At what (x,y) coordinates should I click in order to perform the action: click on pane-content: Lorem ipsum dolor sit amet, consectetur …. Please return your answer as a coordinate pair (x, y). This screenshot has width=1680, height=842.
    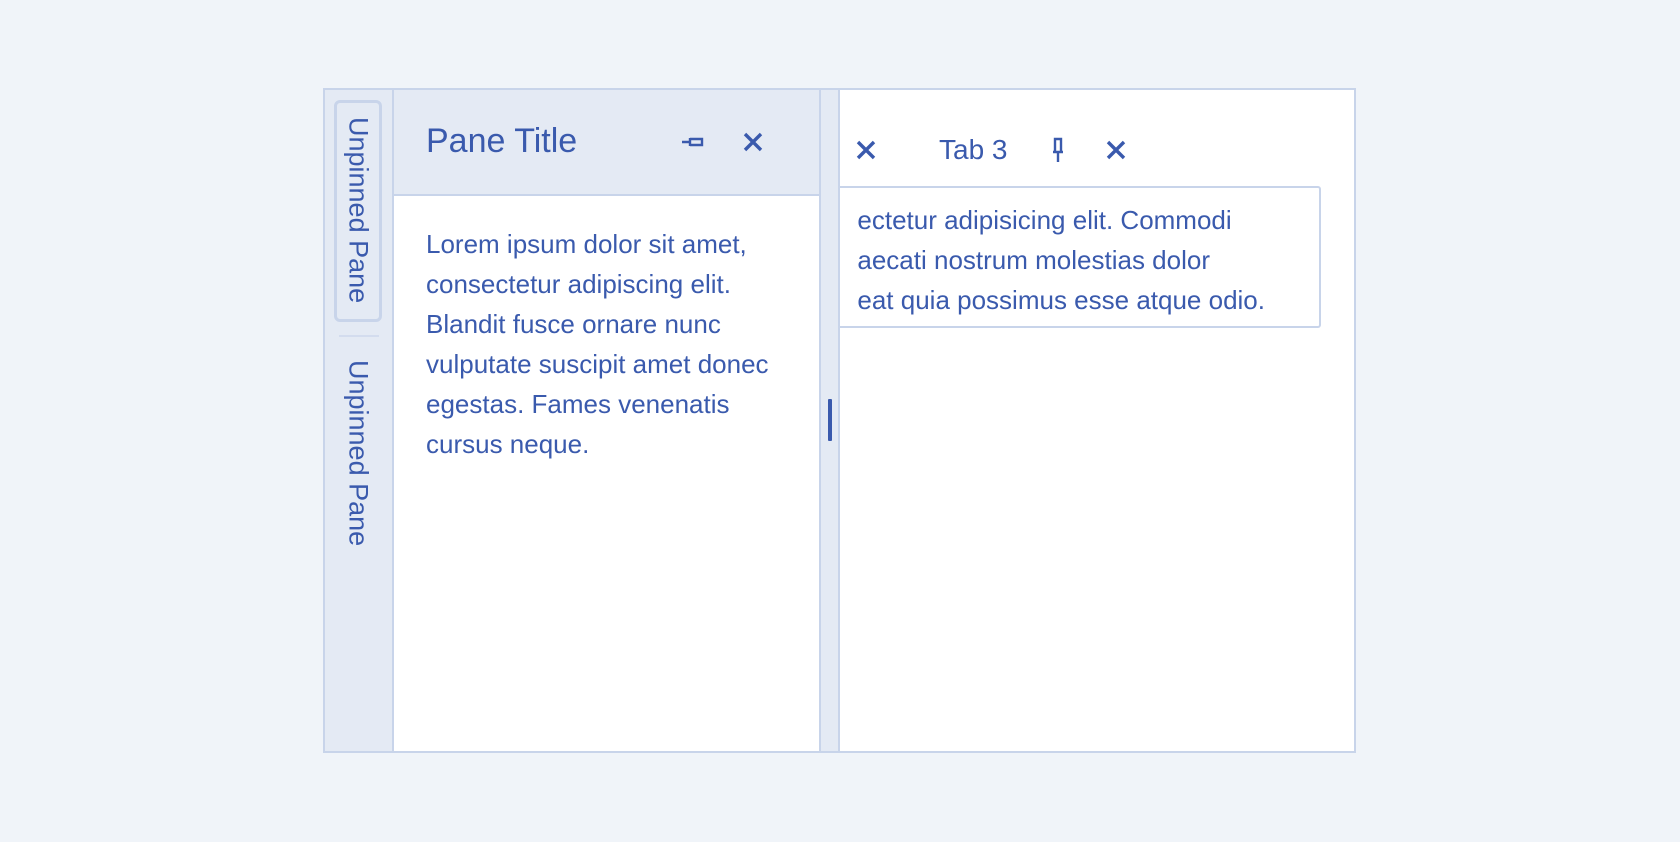
    Looking at the image, I should click on (597, 344).